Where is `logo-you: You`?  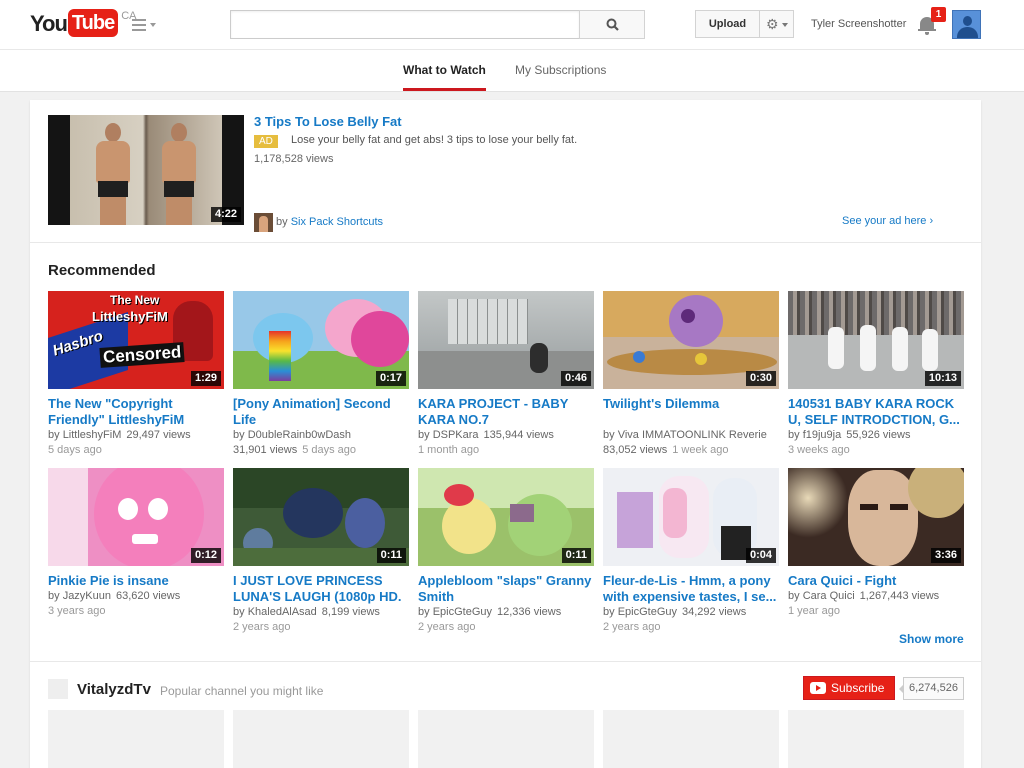
logo-you: You is located at coordinates (49, 23).